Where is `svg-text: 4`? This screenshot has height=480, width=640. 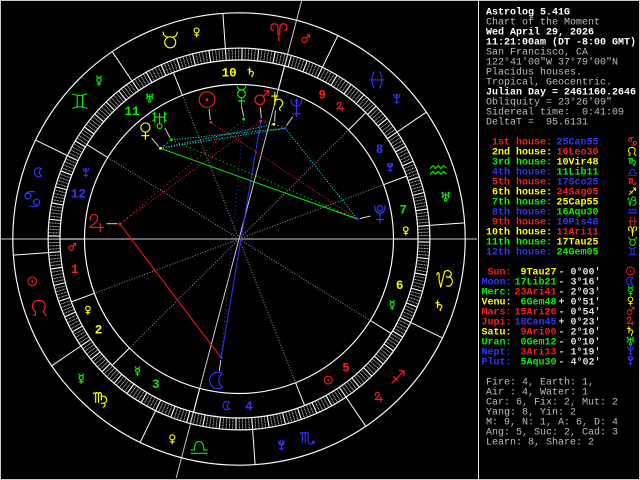 svg-text: 4 is located at coordinates (249, 407).